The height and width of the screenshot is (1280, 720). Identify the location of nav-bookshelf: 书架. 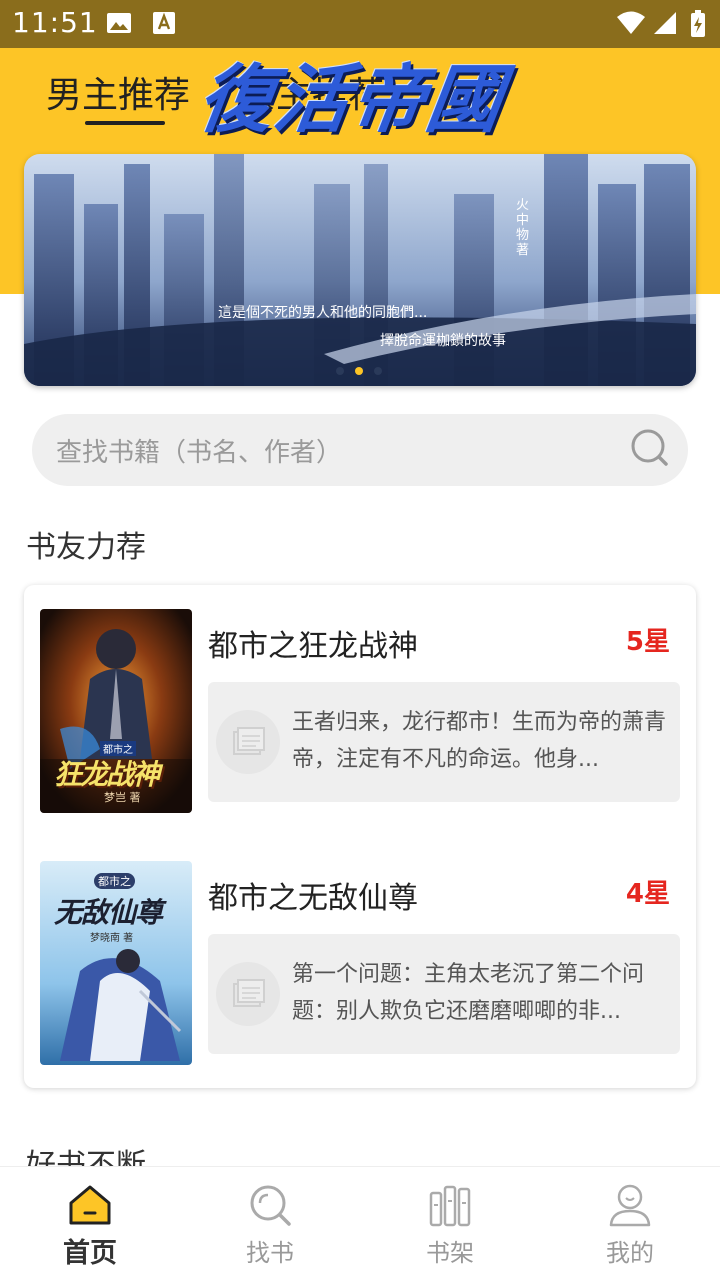
(450, 1223).